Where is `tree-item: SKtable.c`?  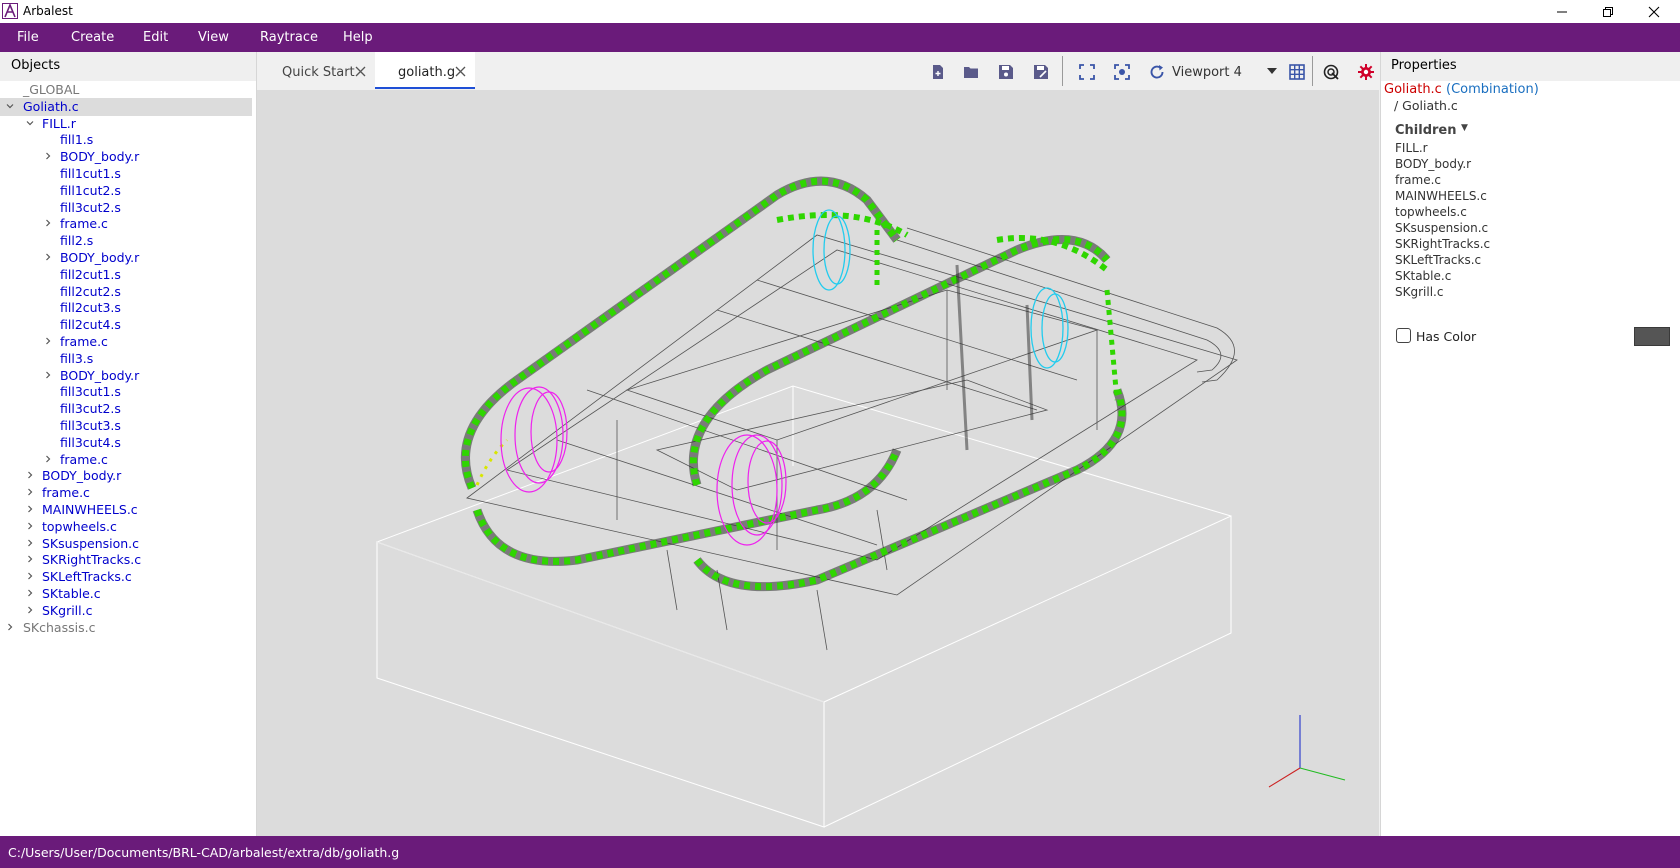 tree-item: SKtable.c is located at coordinates (128, 594).